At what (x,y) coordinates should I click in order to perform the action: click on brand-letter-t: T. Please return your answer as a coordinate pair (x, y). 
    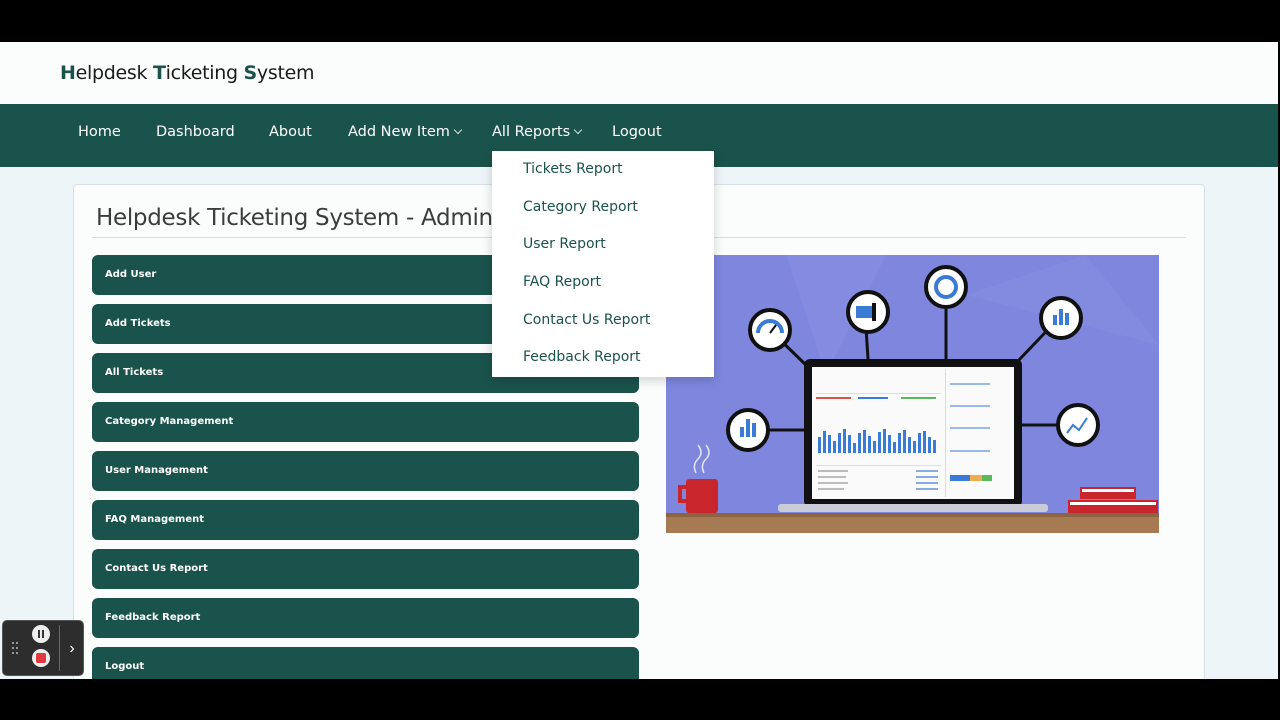
    Looking at the image, I should click on (159, 73).